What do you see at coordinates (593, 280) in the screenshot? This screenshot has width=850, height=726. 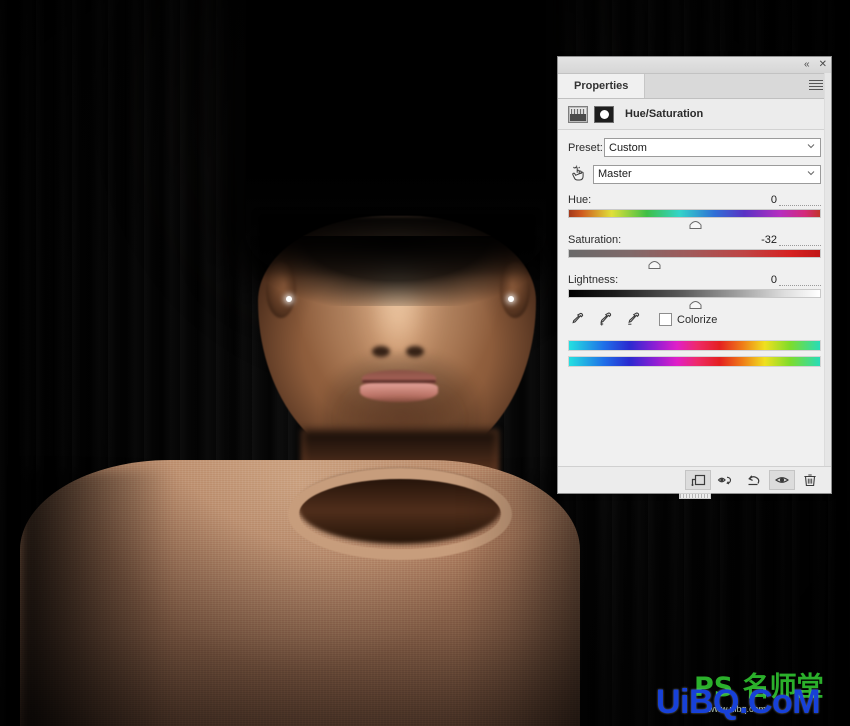 I see `slider-label: Lightness:` at bounding box center [593, 280].